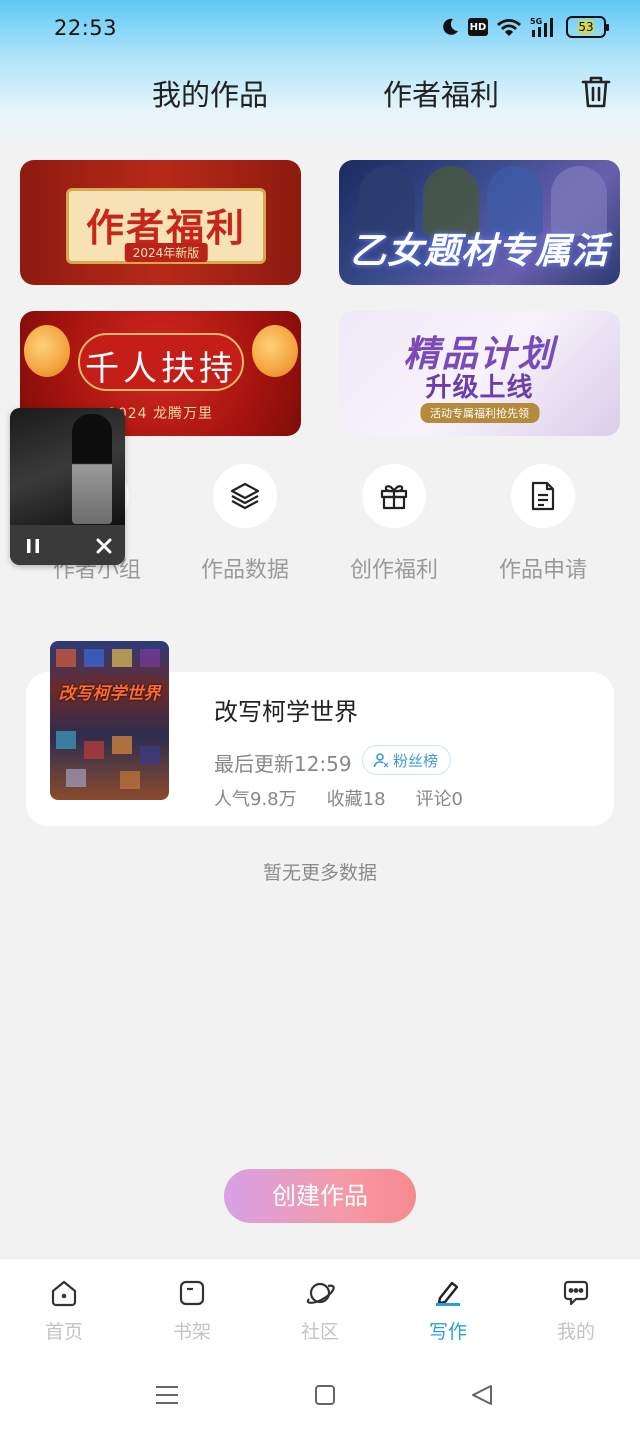 Image resolution: width=640 pixels, height=1433 pixels. I want to click on status-icons: HD 5G 53, so click(524, 27).